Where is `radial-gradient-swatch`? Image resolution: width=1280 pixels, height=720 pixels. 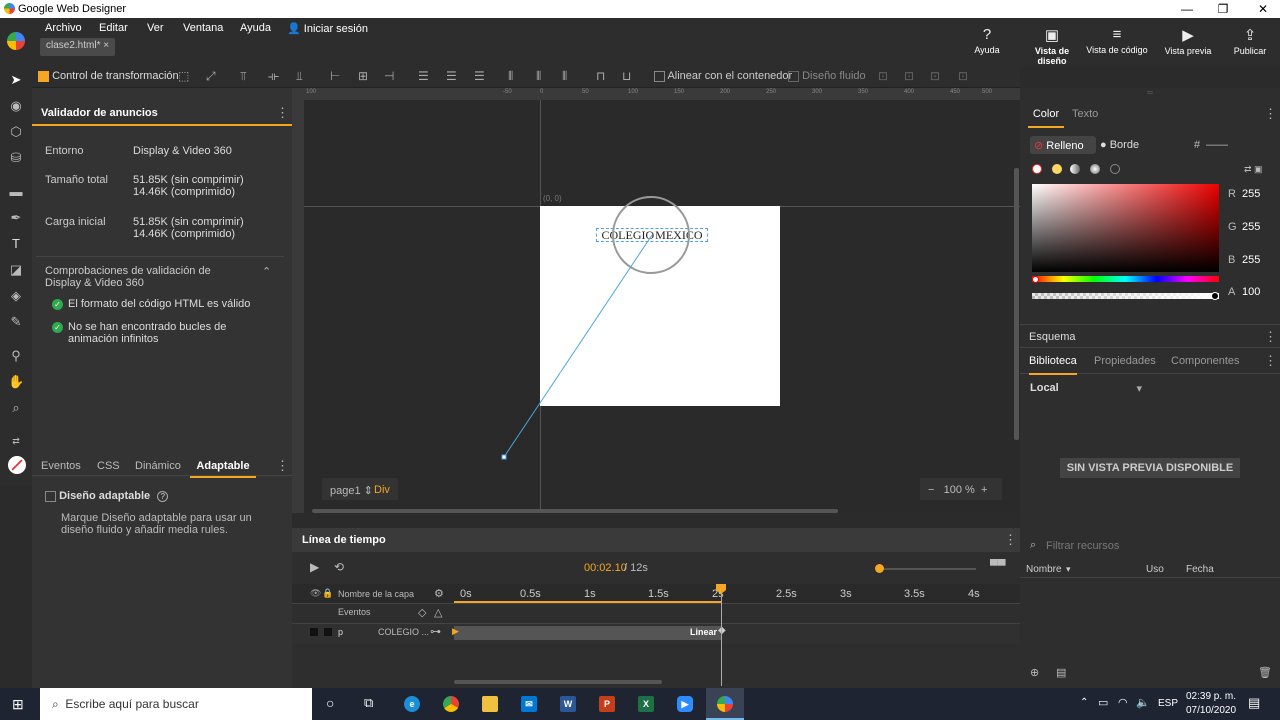 radial-gradient-swatch is located at coordinates (1095, 169).